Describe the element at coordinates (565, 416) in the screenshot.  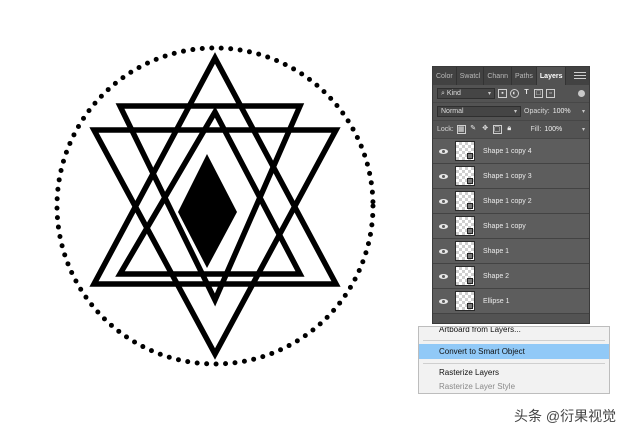
I see `watermark: 头条 @衍果视觉` at that location.